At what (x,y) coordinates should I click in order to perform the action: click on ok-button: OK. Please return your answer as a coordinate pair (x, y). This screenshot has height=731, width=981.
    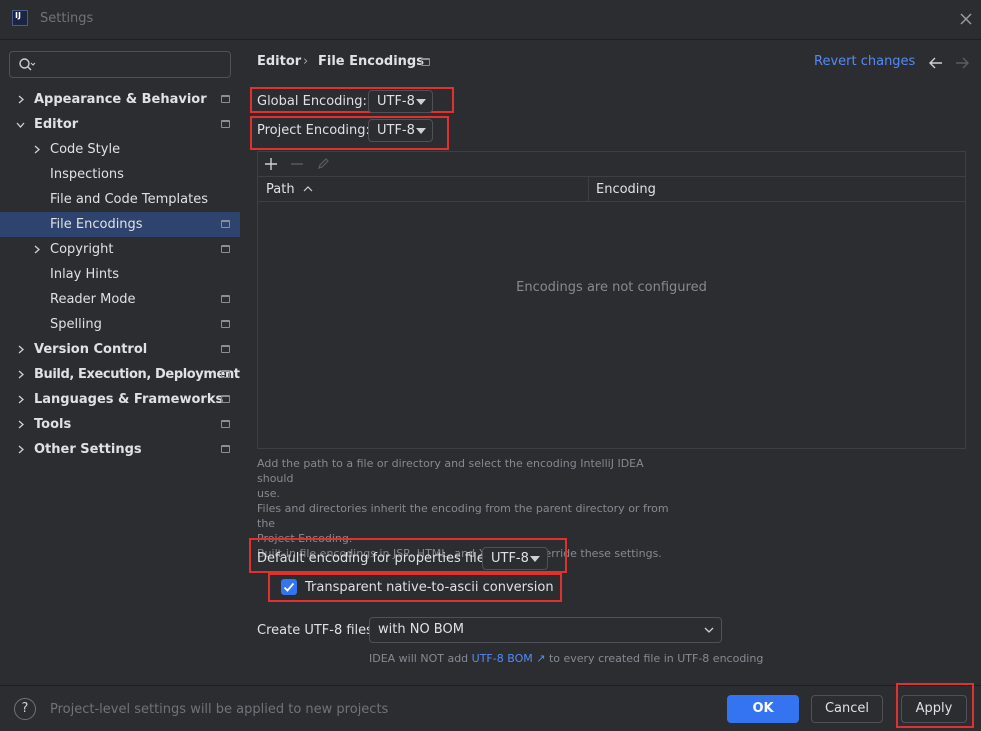
    Looking at the image, I should click on (763, 709).